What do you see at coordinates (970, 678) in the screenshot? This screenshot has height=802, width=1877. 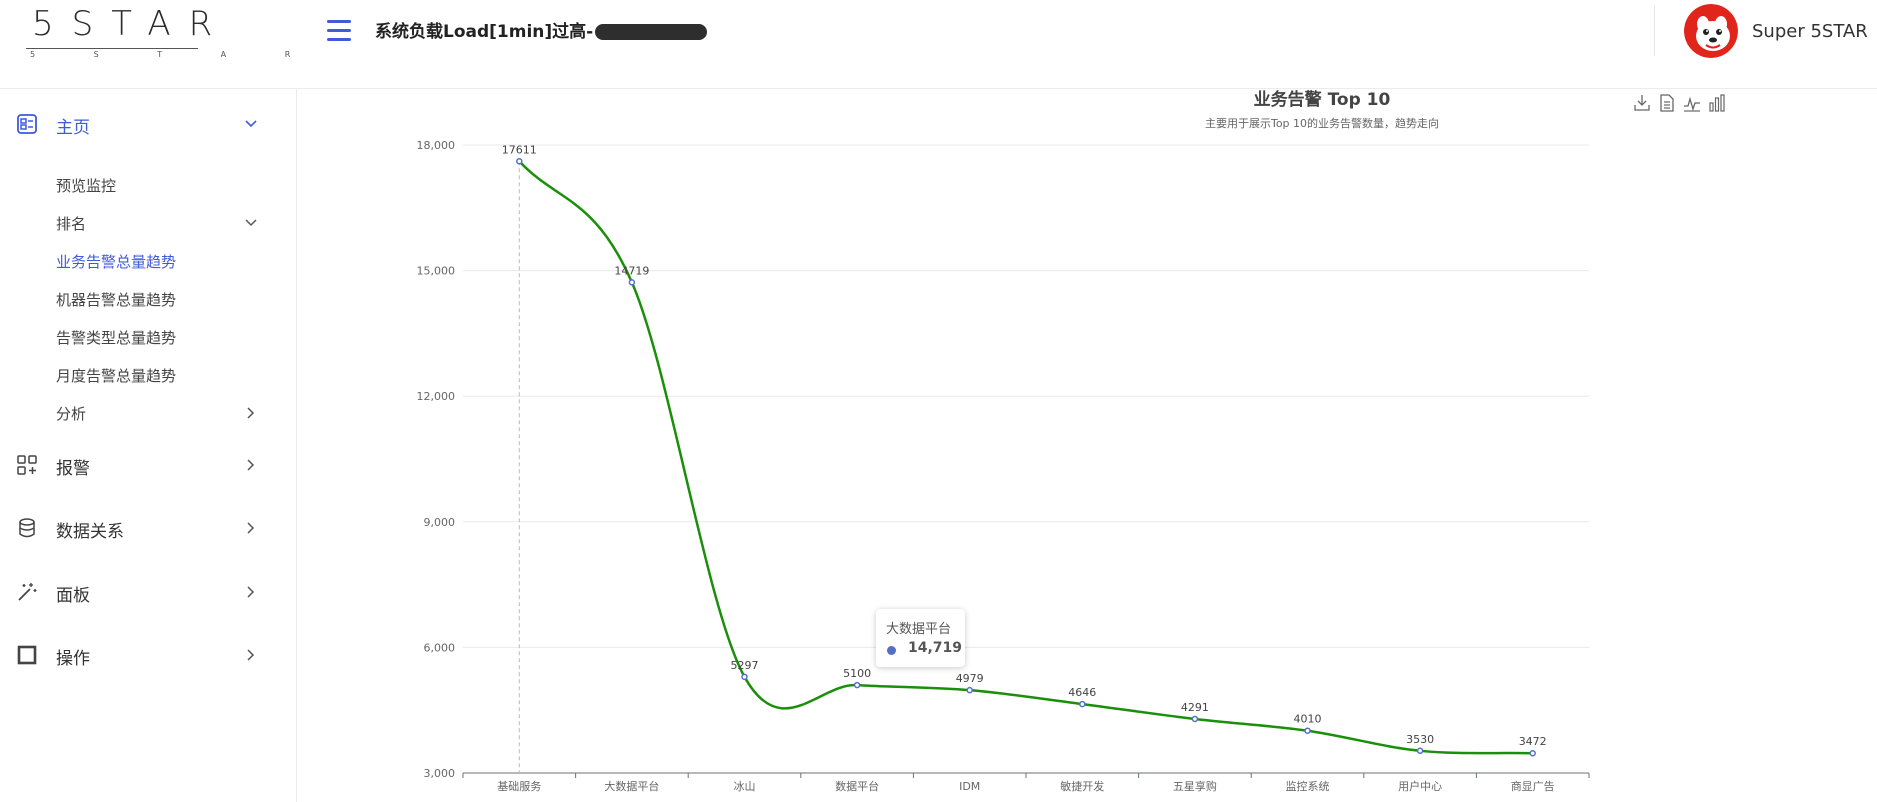 I see `data-label: 4979` at bounding box center [970, 678].